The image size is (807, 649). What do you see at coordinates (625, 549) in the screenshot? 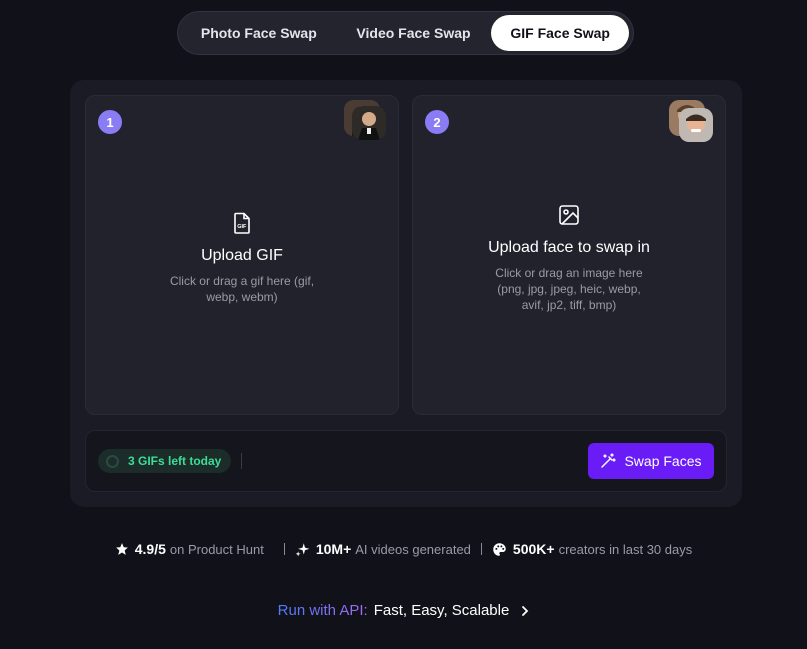
I see `stat-label: creators in last 30 days` at bounding box center [625, 549].